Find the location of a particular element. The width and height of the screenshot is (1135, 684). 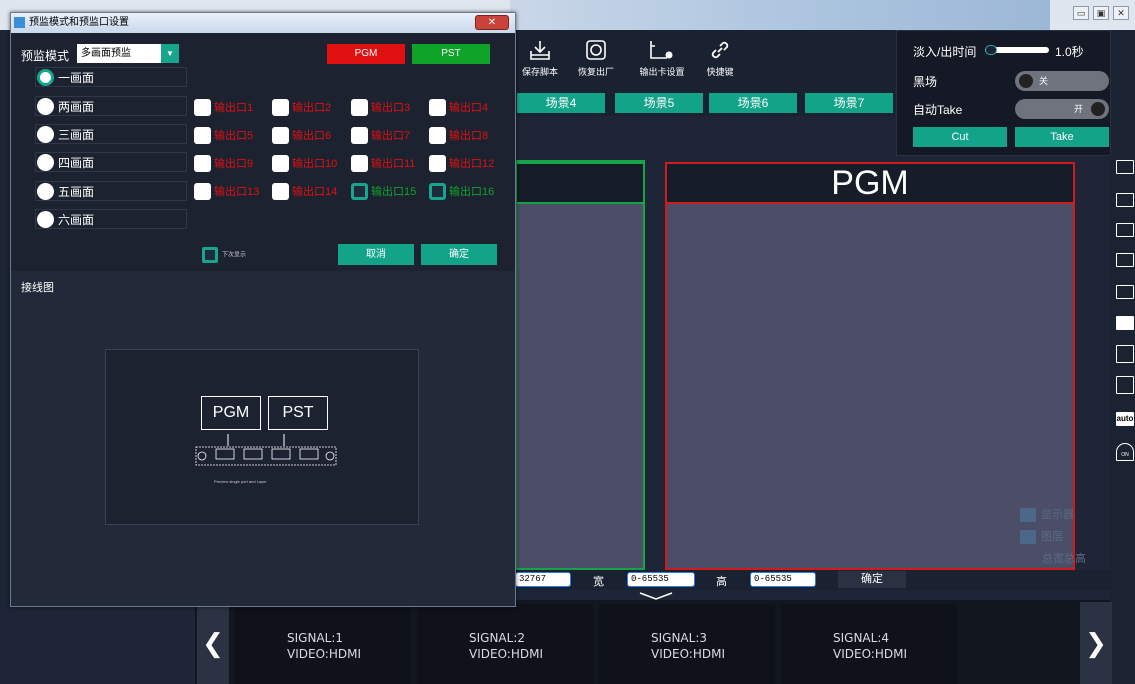

dialog-close-button: ✕ is located at coordinates (492, 22).